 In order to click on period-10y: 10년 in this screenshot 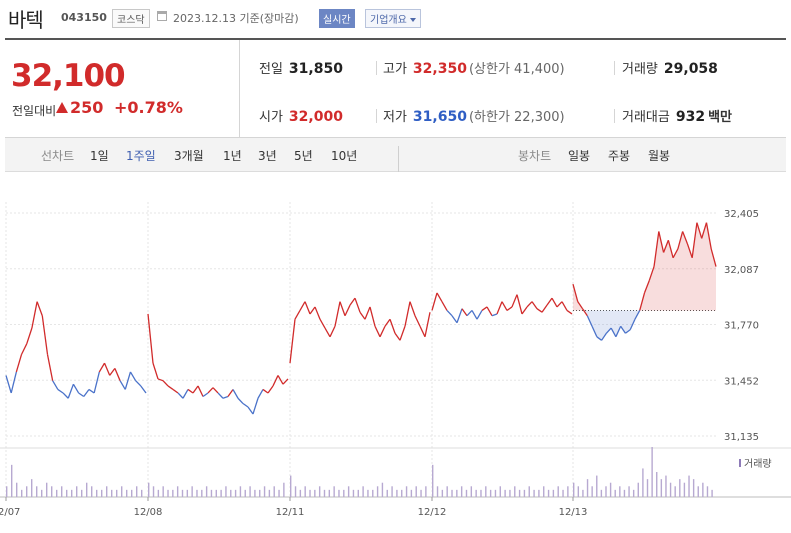, I will do `click(344, 155)`.